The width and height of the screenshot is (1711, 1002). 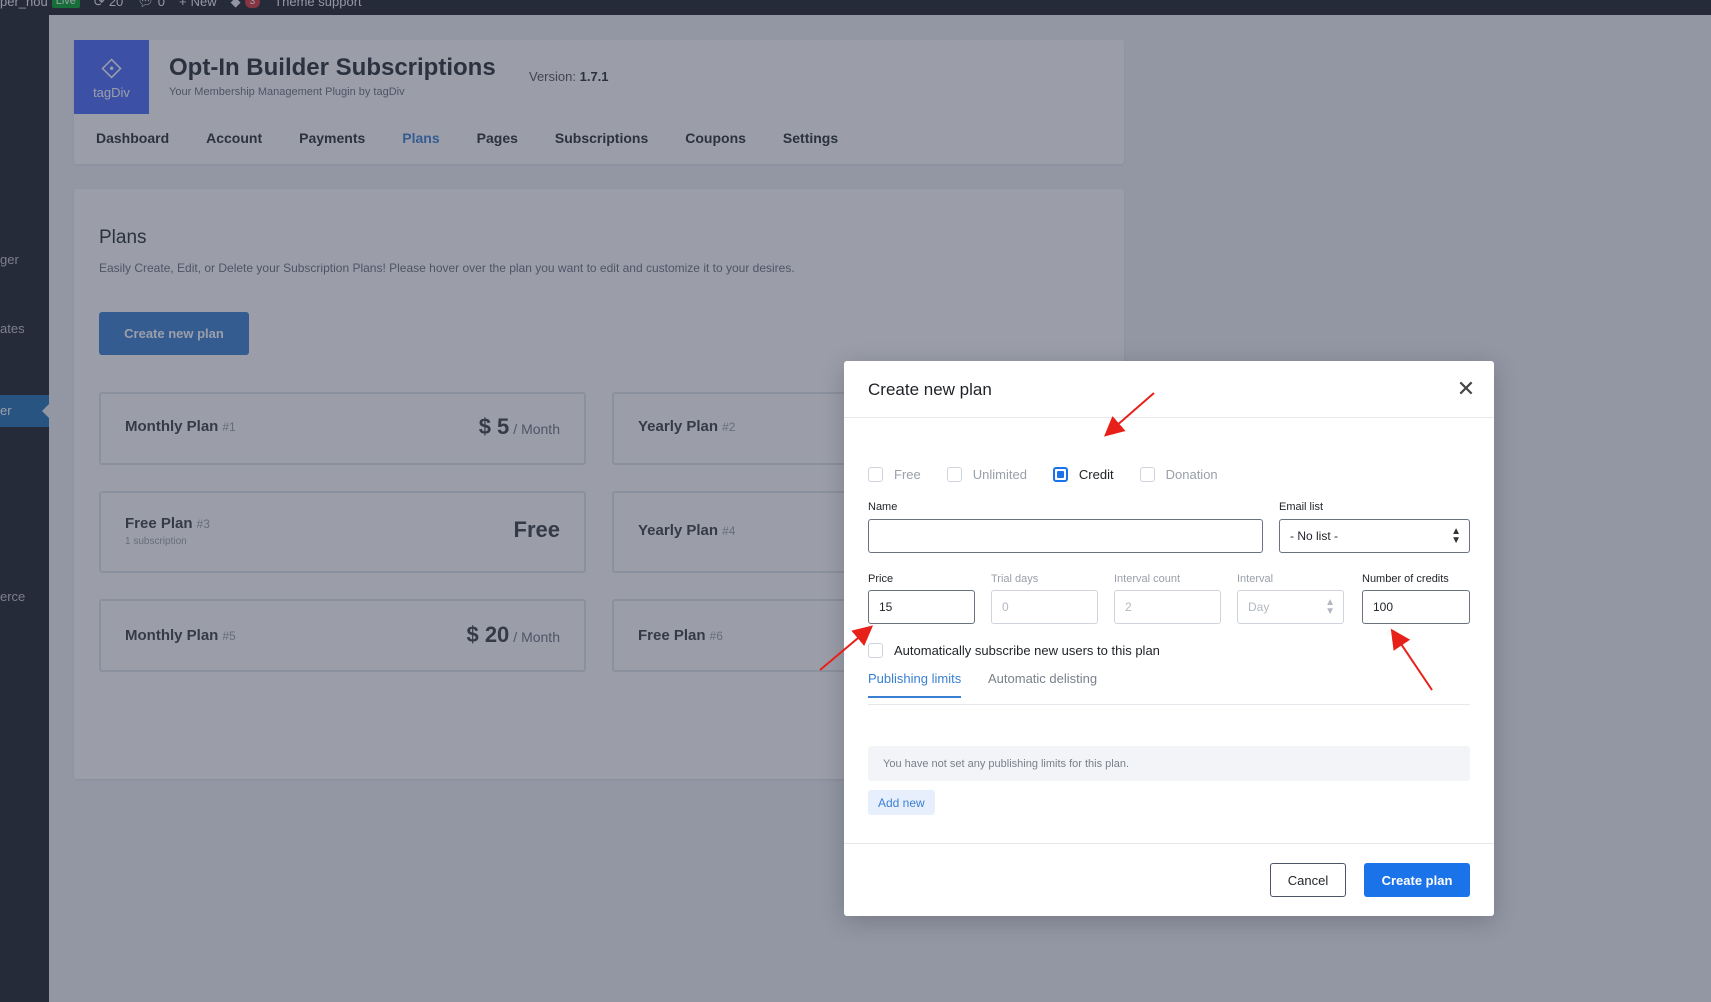 What do you see at coordinates (921, 607) in the screenshot?
I see `price-input: 15` at bounding box center [921, 607].